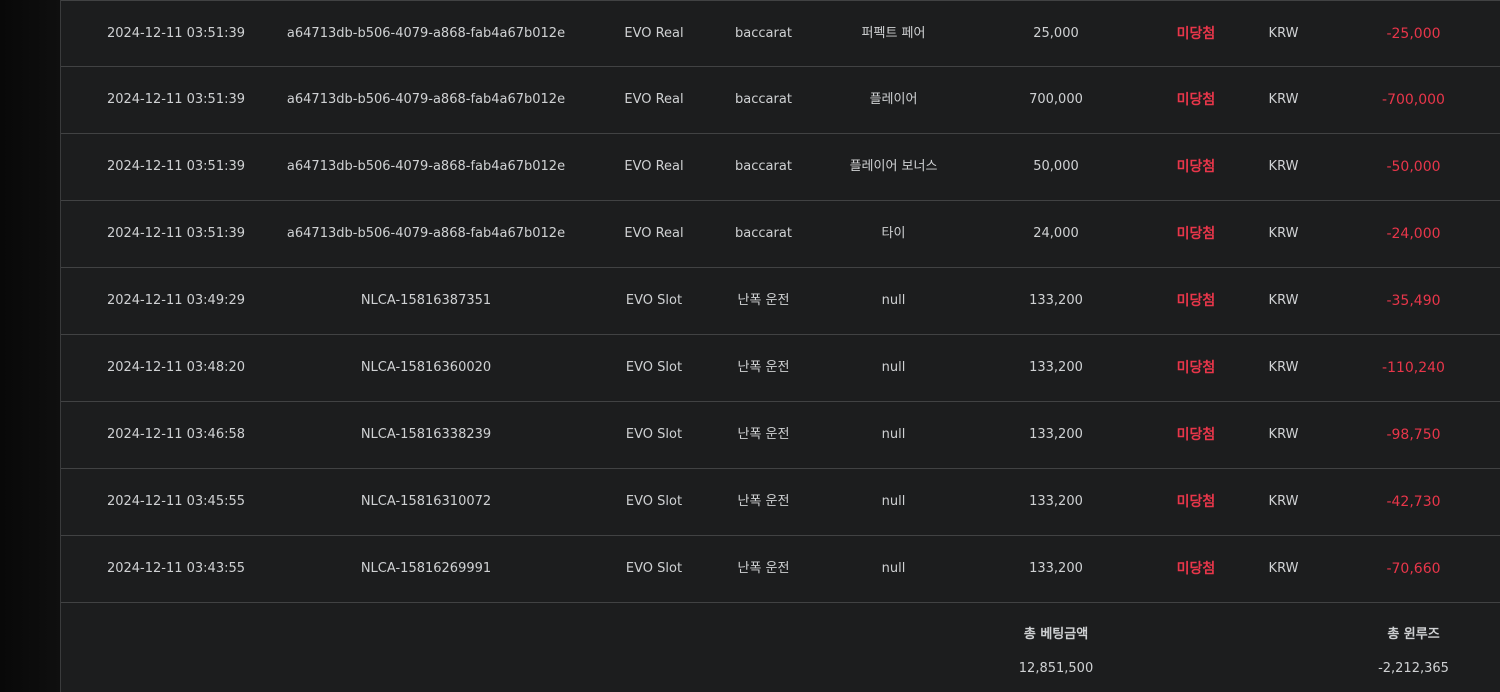 Image resolution: width=1500 pixels, height=692 pixels. I want to click on table-summary: 총 베팅금액 12,851,500 총 윈루즈 -2,212,365, so click(780, 647).